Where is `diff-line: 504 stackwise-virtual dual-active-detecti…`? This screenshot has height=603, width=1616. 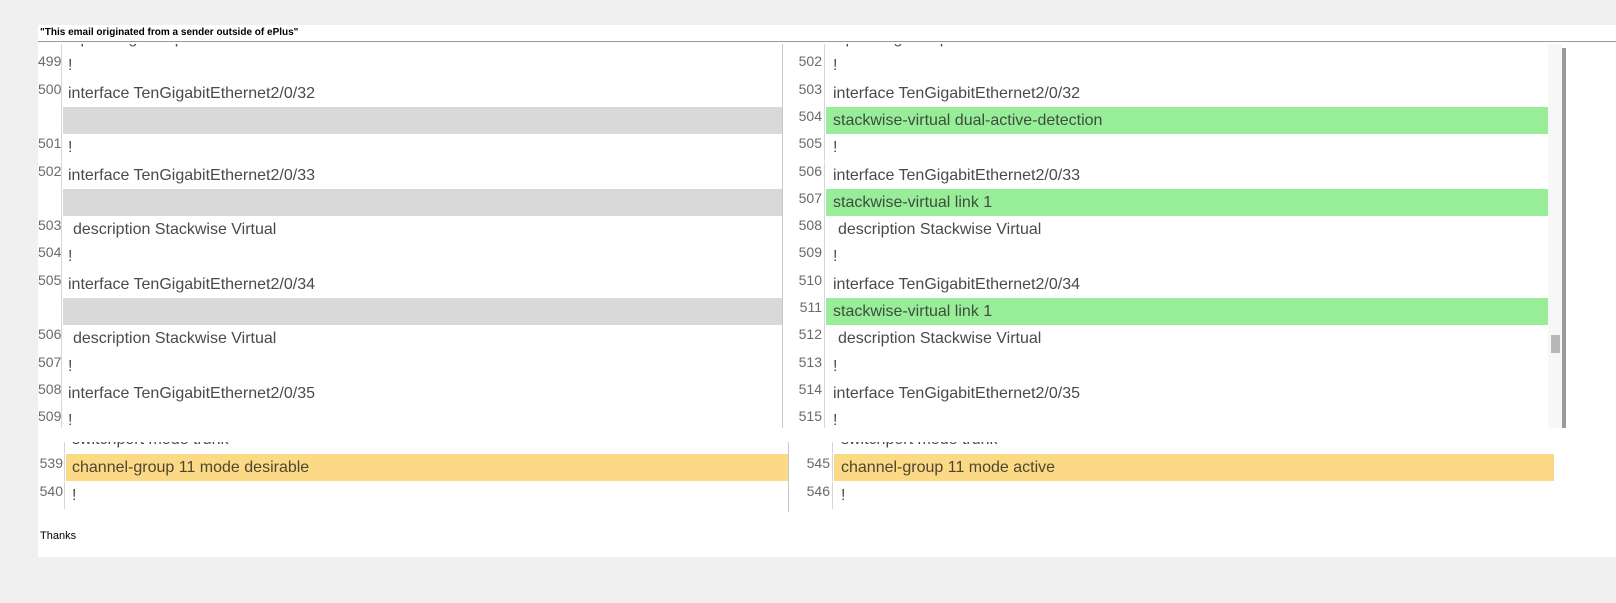
diff-line: 504 stackwise-virtual dual-active-detecti… is located at coordinates (1165, 120).